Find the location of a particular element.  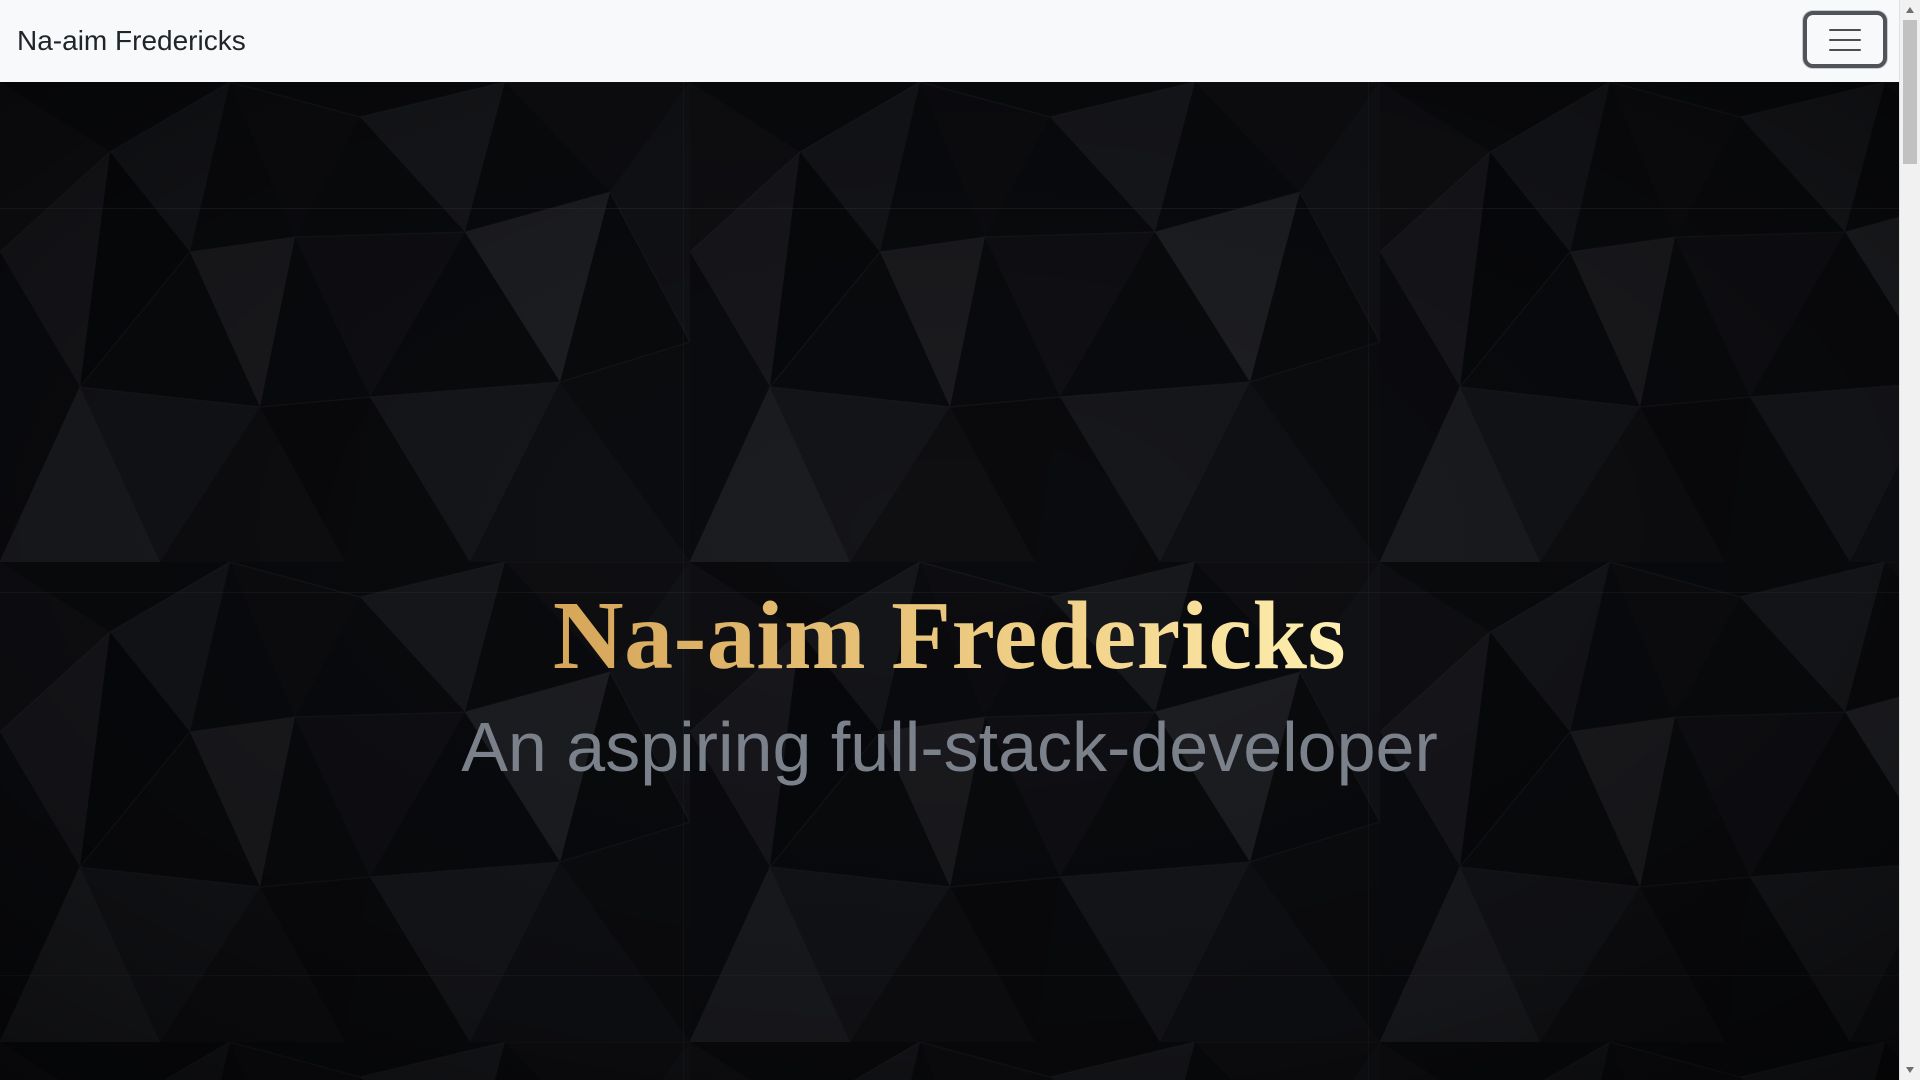

hero-subtitle: An aspiring full-stack-developer is located at coordinates (949, 747).